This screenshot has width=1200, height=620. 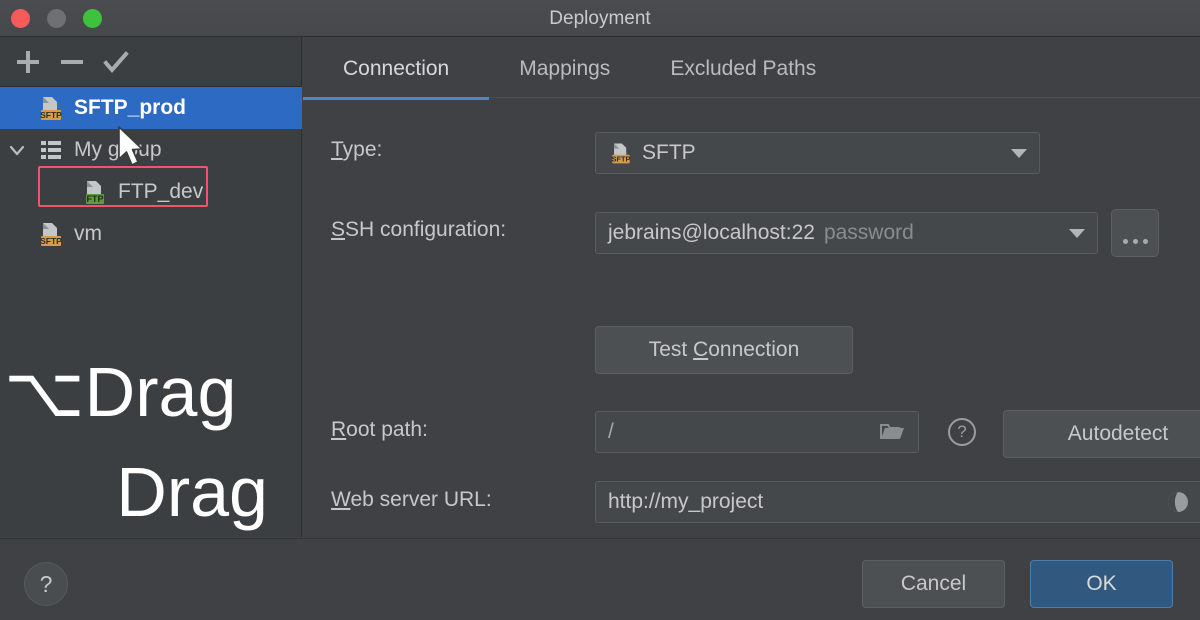 I want to click on type-dropdown: SFTP SFTP, so click(x=817, y=153).